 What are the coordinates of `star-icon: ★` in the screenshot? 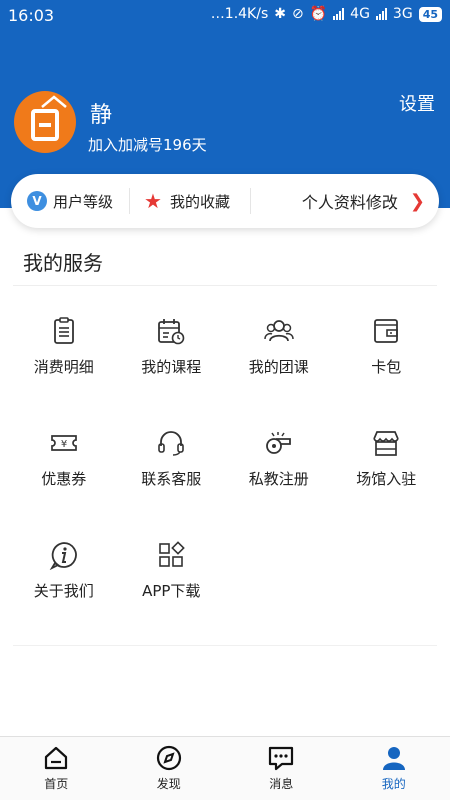 It's located at (153, 201).